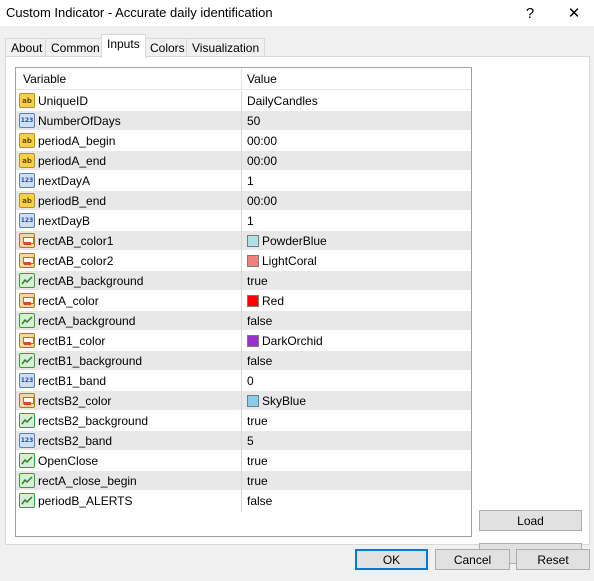  I want to click on grid-header: Variable Value, so click(243, 79).